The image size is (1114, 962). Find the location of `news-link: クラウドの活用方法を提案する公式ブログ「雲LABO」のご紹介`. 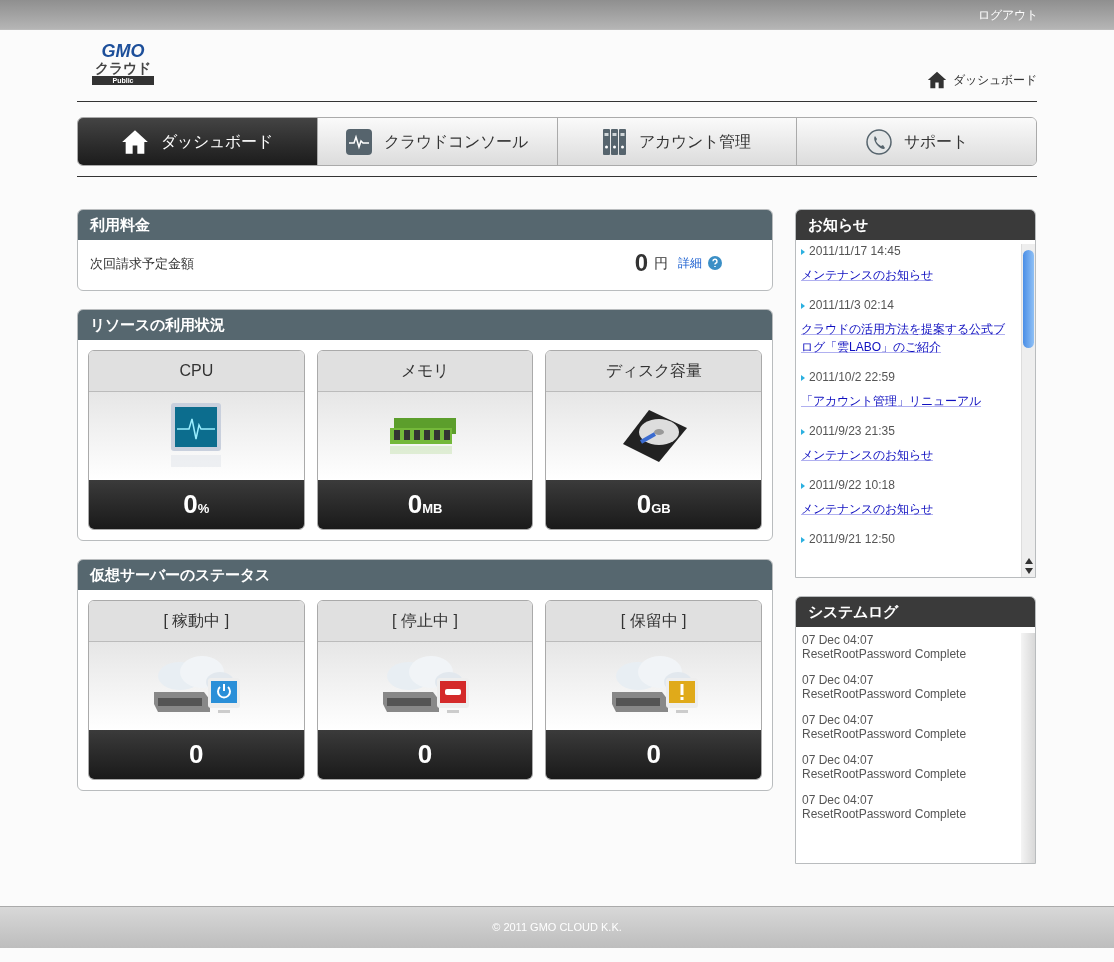

news-link: クラウドの活用方法を提案する公式ブログ「雲LABO」のご紹介 is located at coordinates (908, 338).